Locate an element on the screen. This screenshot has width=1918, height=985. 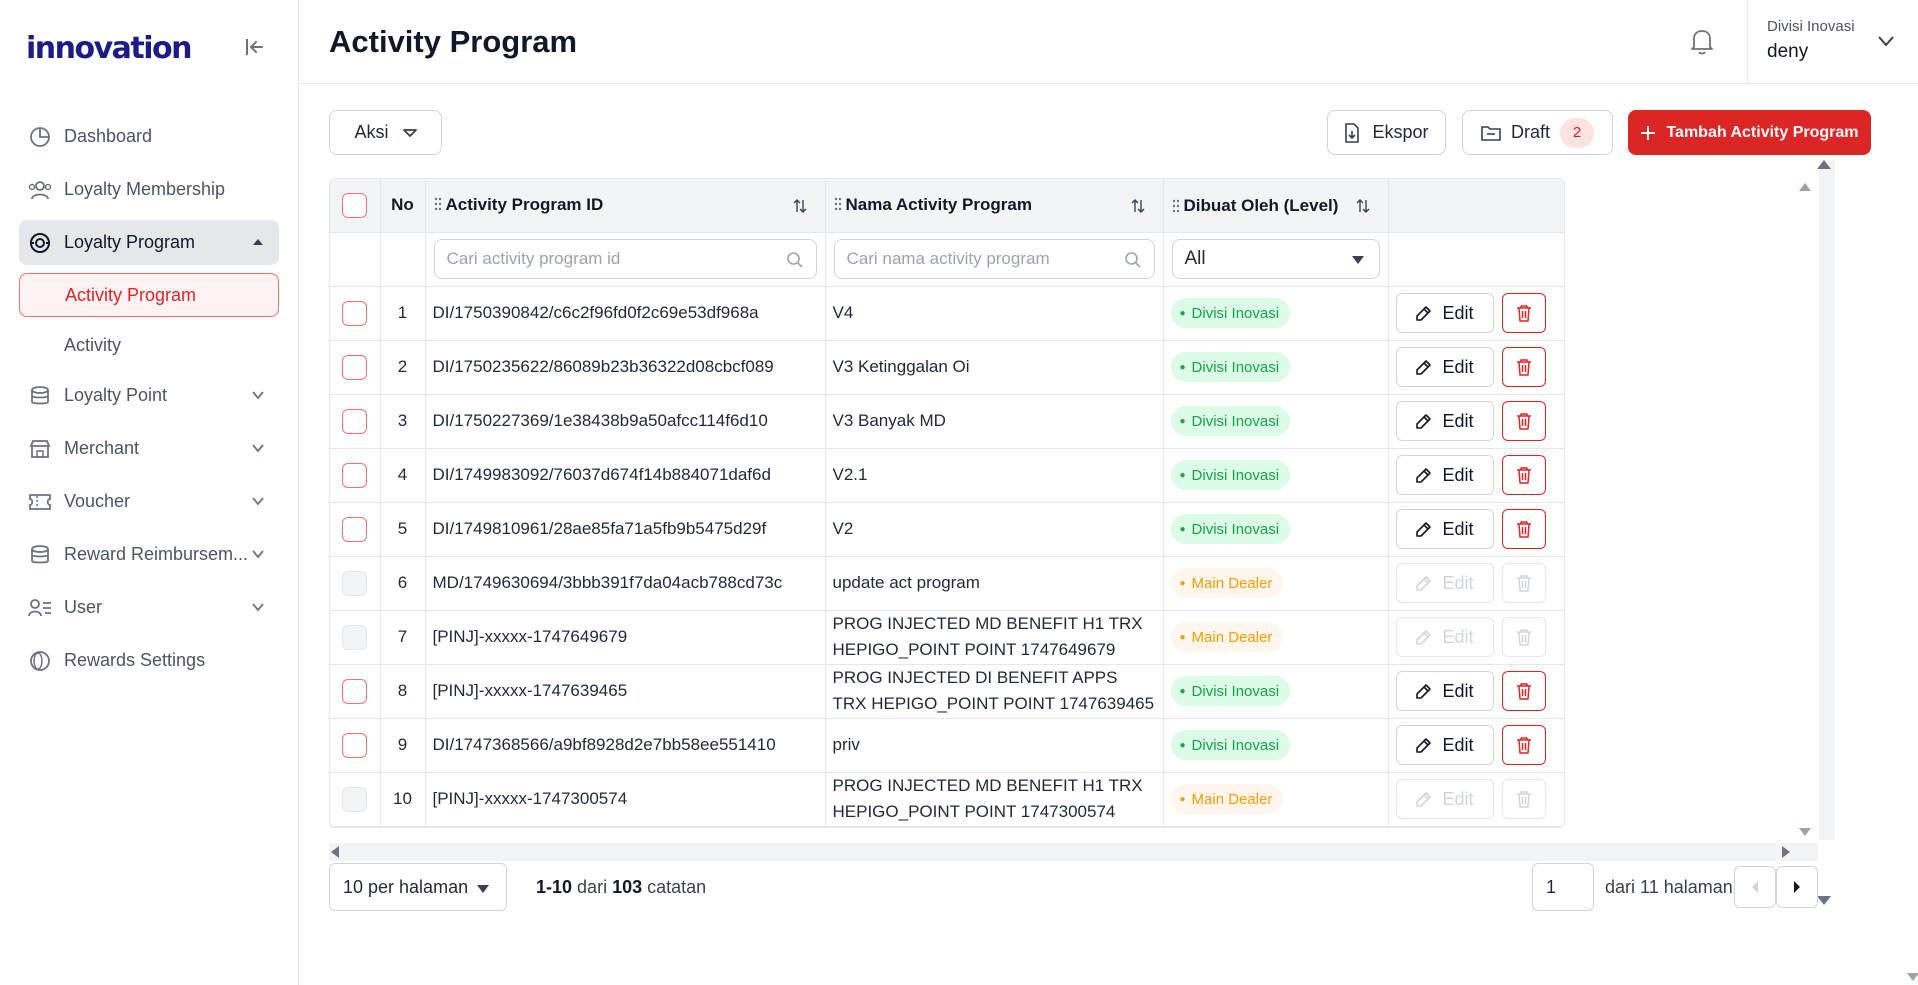
export-button: Ekspor is located at coordinates (1386, 132).